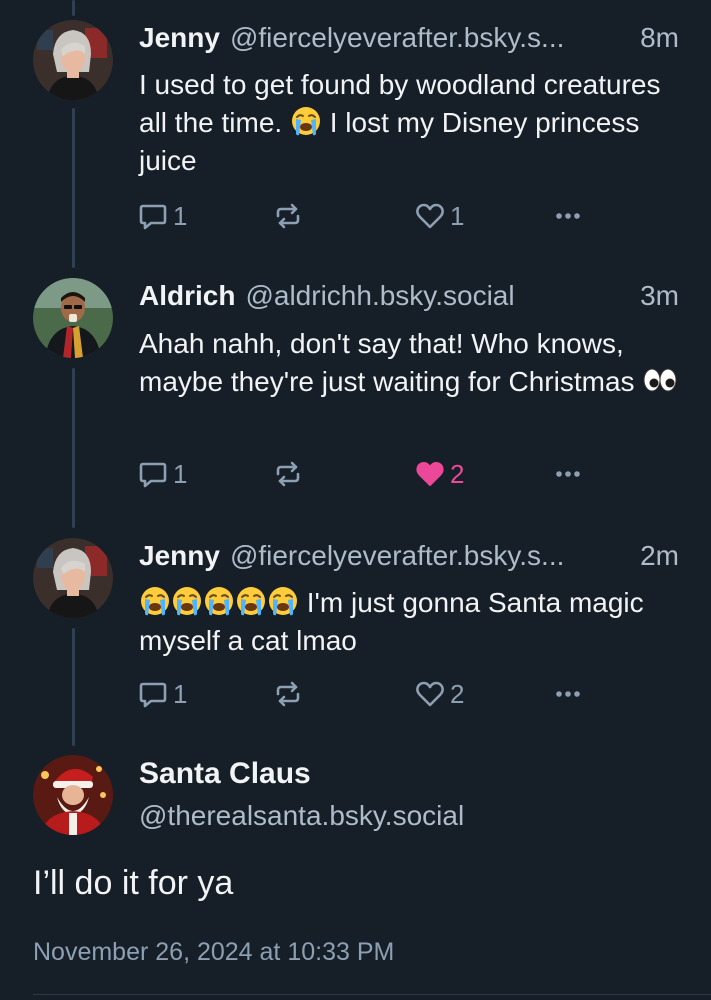  What do you see at coordinates (660, 380) in the screenshot?
I see `eyes-icon` at bounding box center [660, 380].